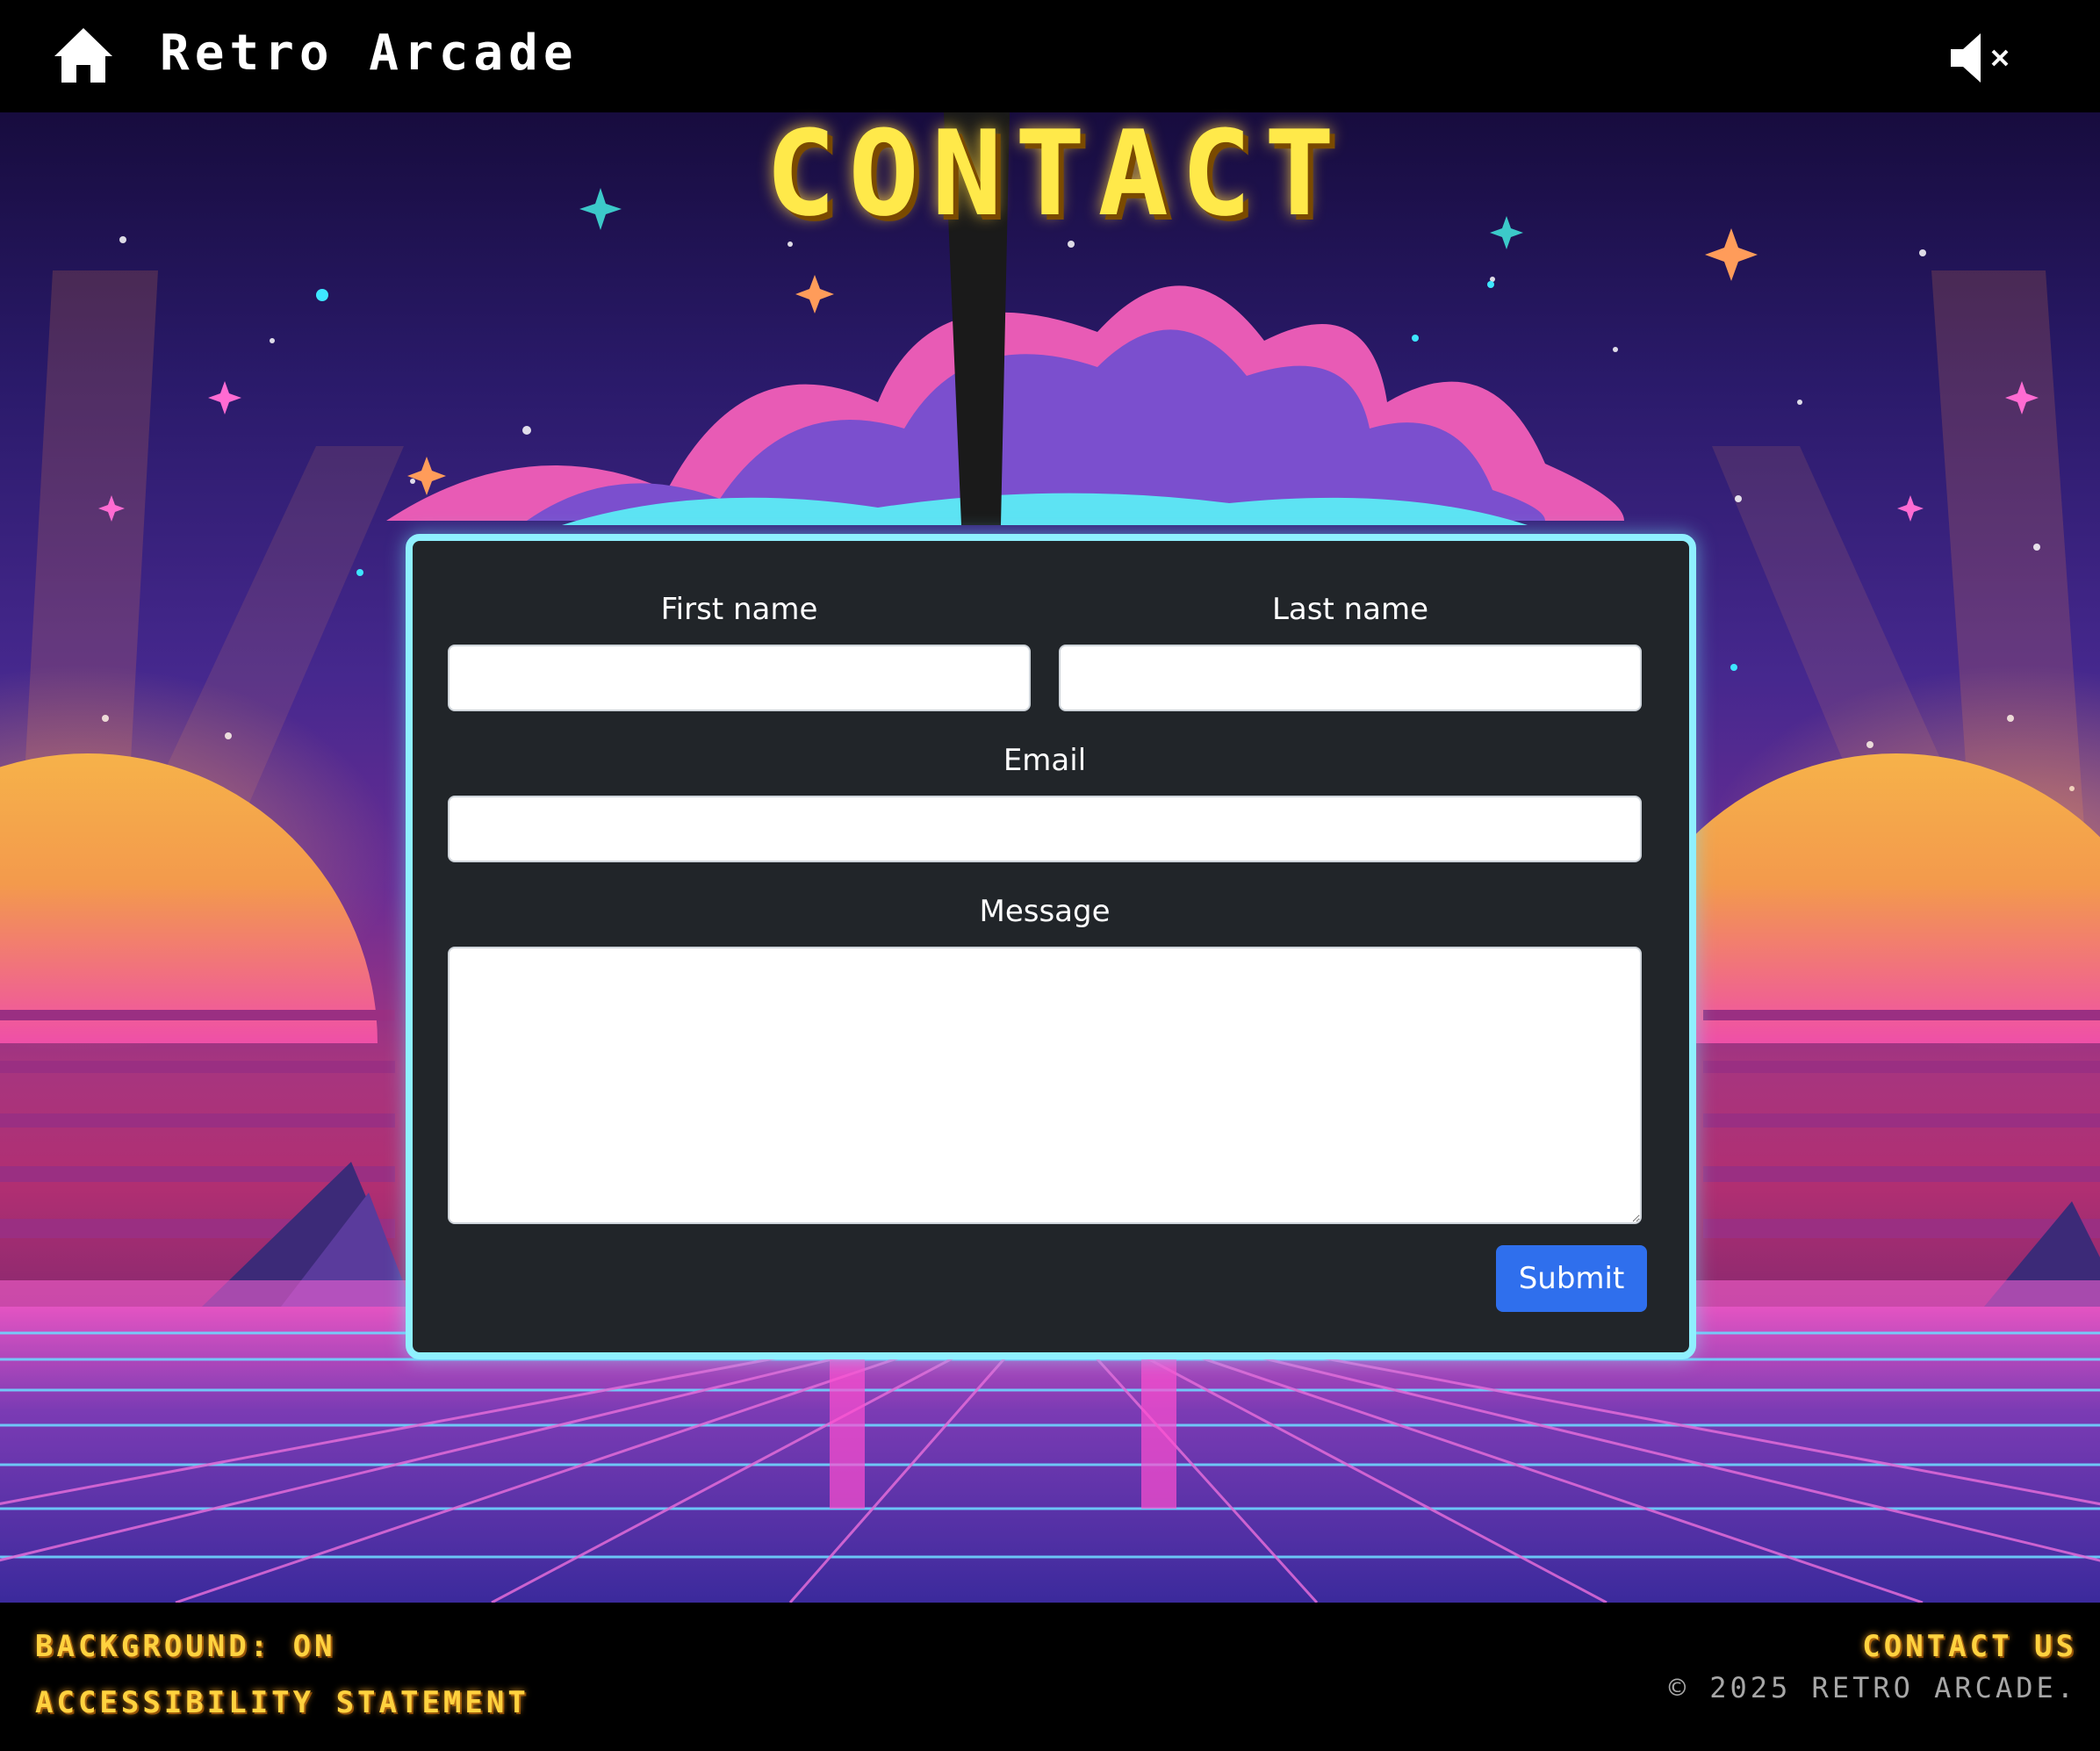 The image size is (2100, 1751). Describe the element at coordinates (739, 609) in the screenshot. I see `first-name-label: First name` at that location.